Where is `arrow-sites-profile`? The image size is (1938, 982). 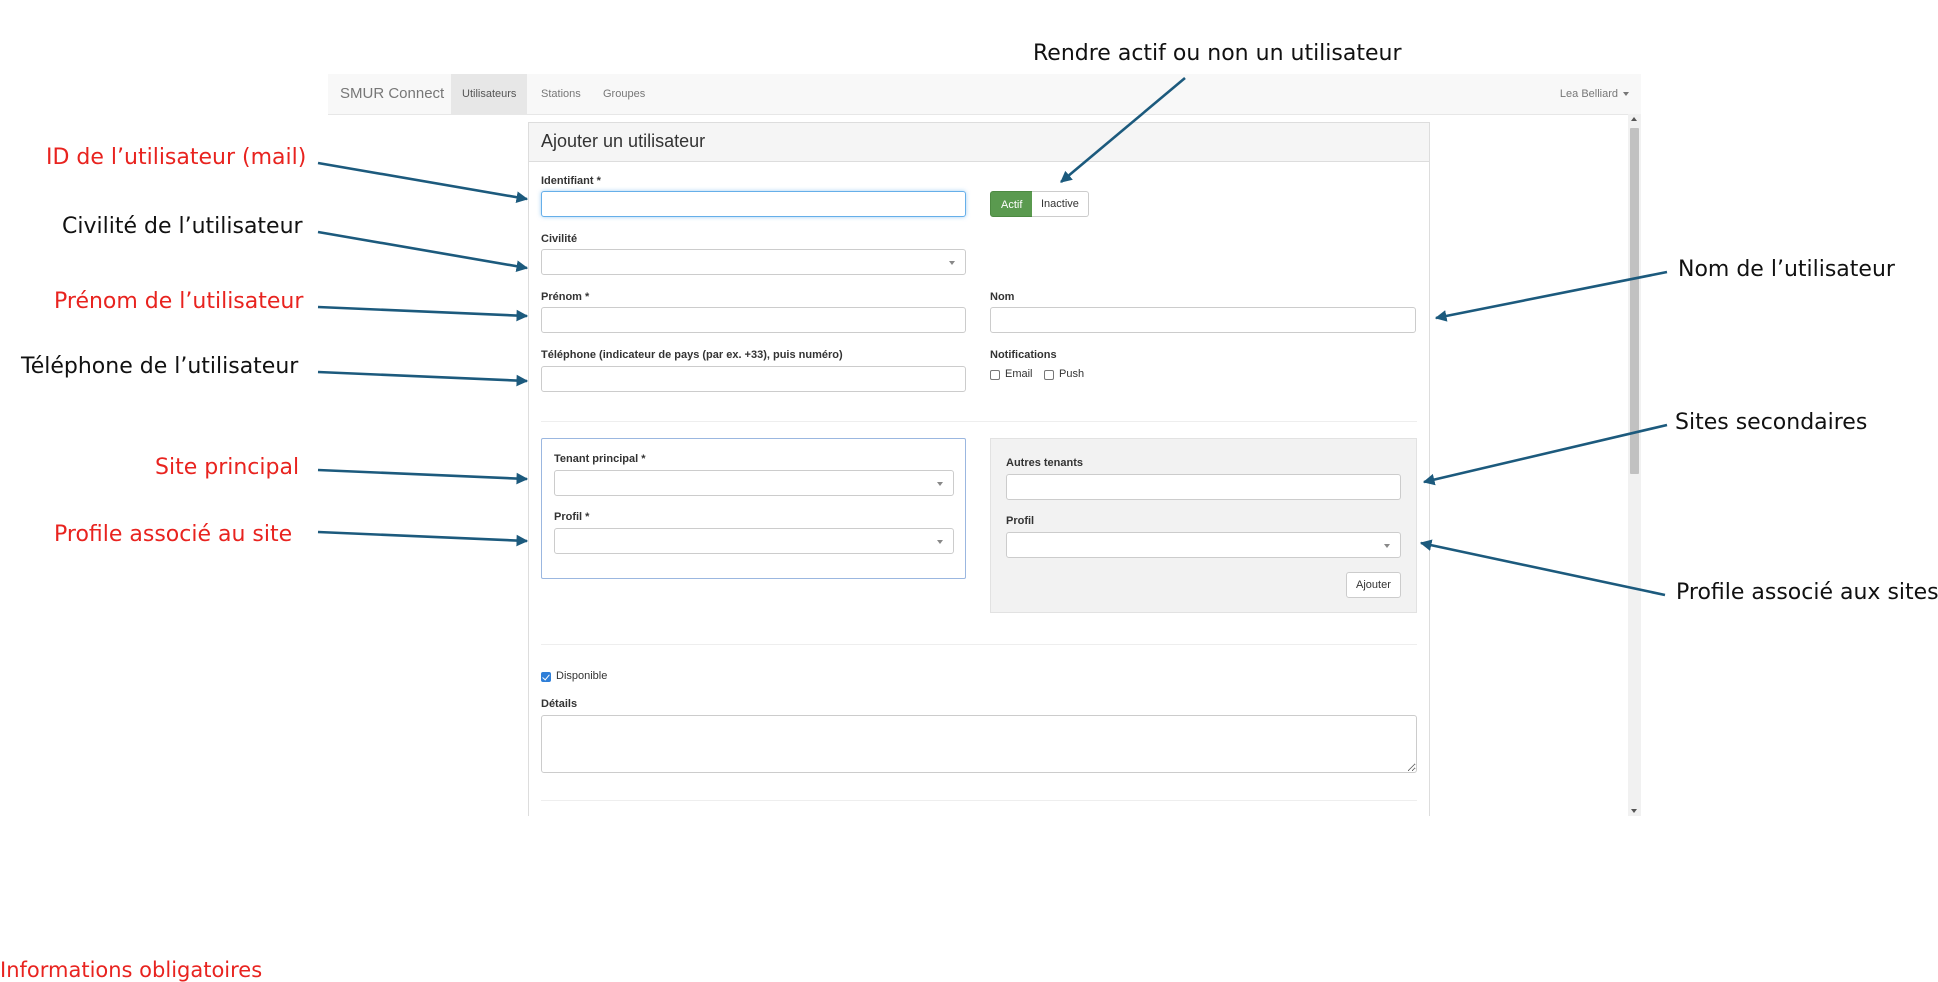
arrow-sites-profile is located at coordinates (1542, 568).